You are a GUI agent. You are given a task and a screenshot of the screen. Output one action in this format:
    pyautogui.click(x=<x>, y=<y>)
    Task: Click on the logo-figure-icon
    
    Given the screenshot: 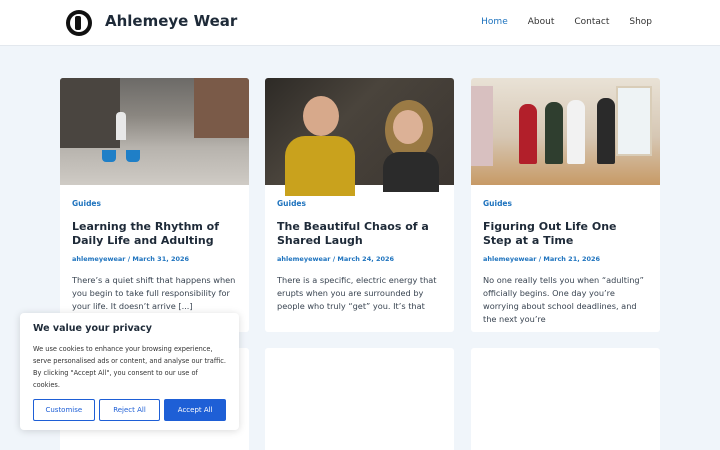 What is the action you would take?
    pyautogui.click(x=78, y=23)
    